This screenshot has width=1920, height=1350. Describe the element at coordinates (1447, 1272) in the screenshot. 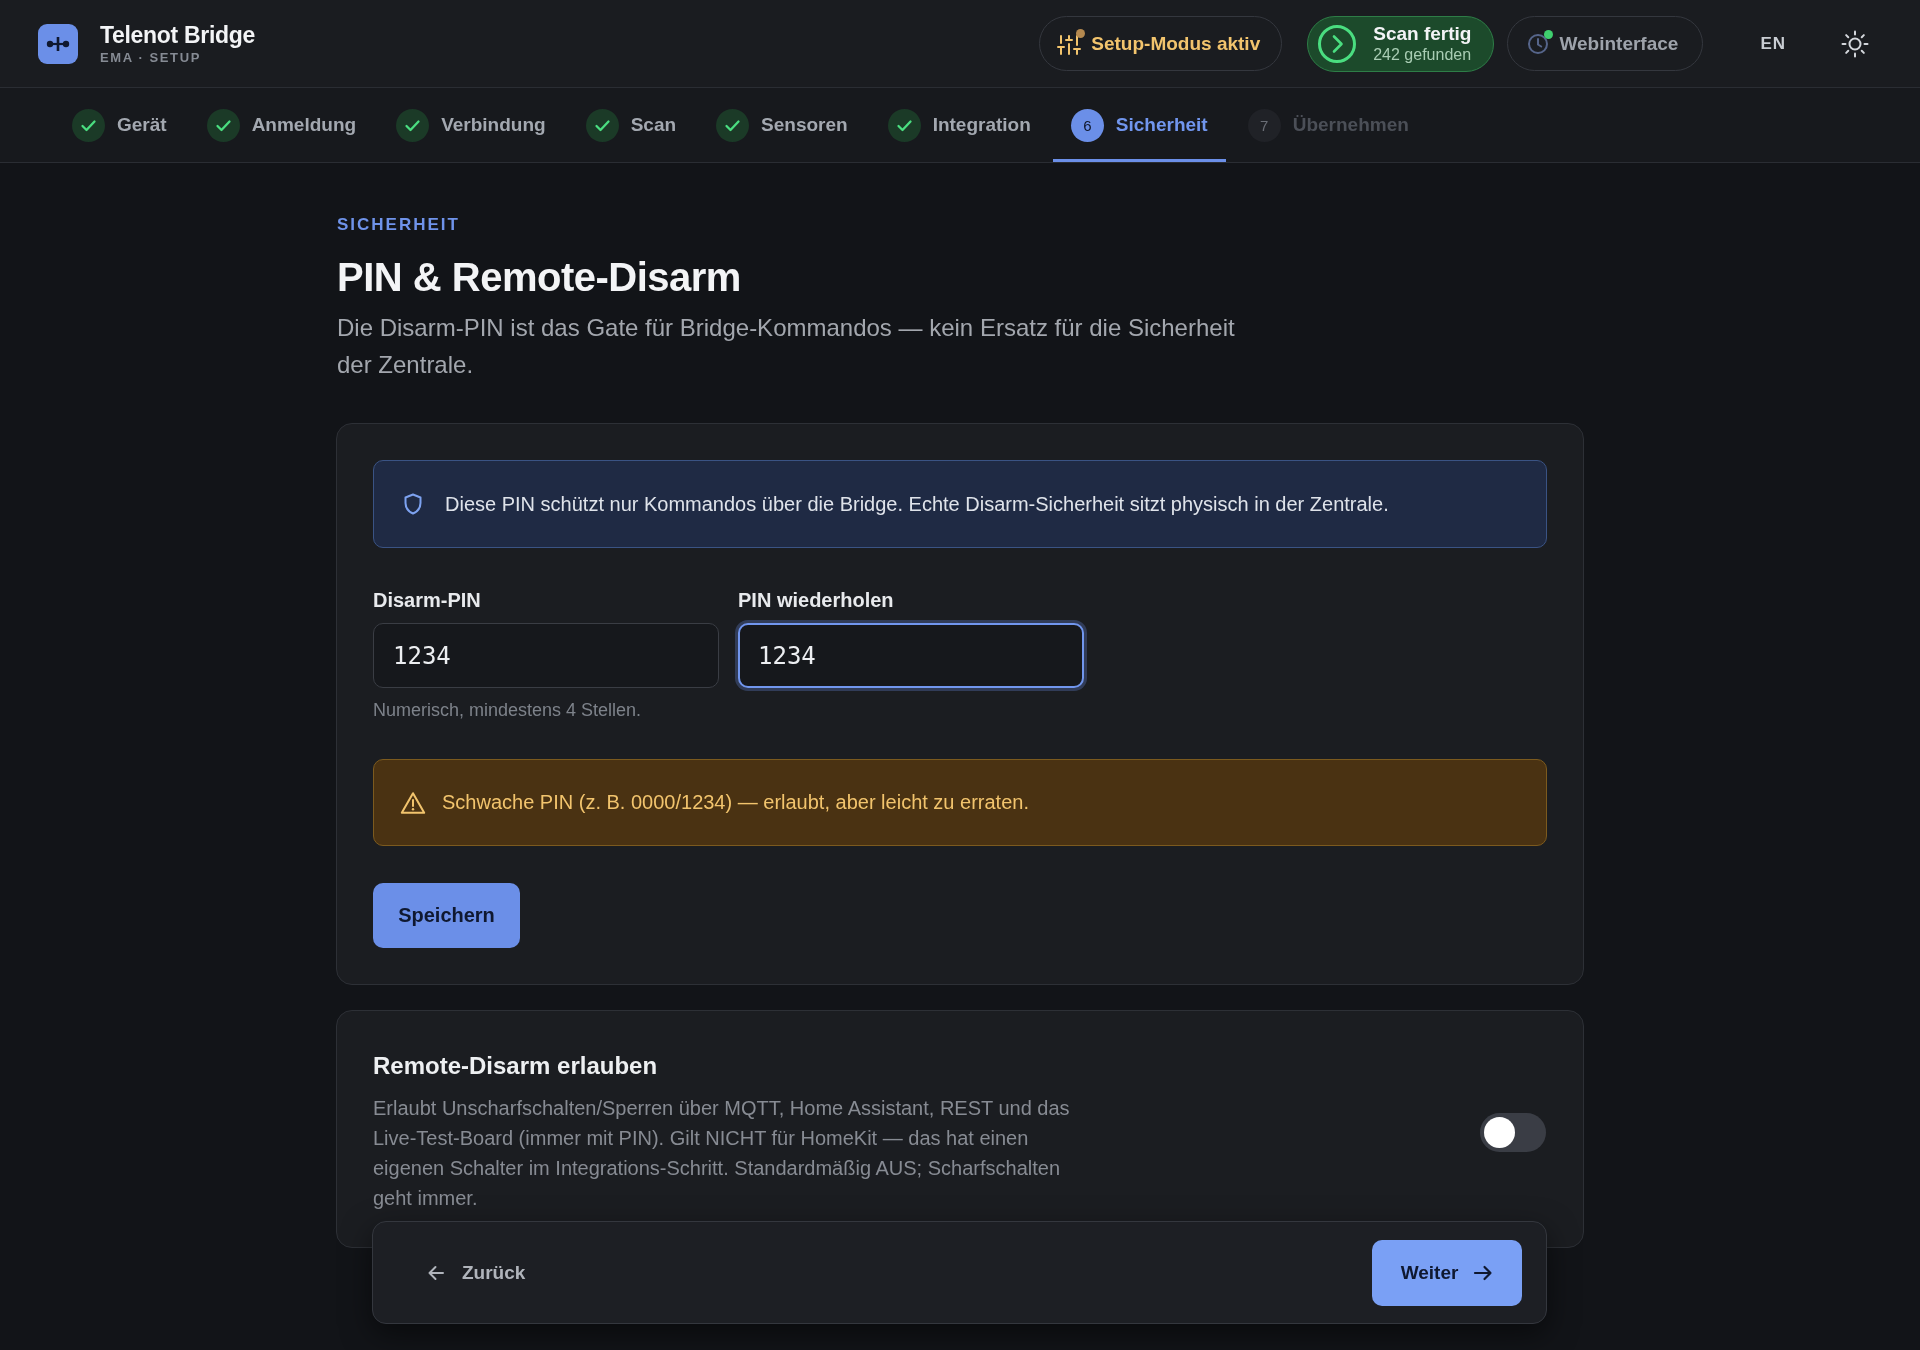

I see `next-button: Weiter` at that location.